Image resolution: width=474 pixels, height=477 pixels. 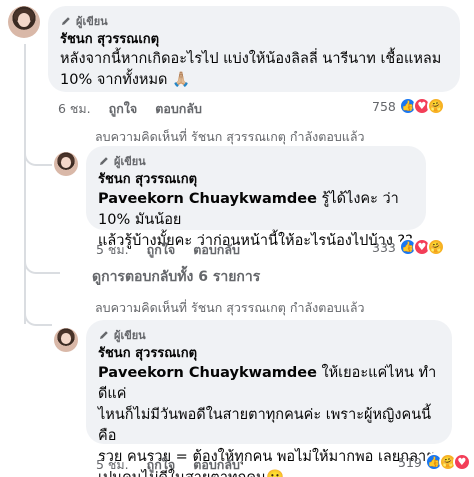 I want to click on reactions-summary: 333 👍 ♥ 🤗, so click(x=408, y=247).